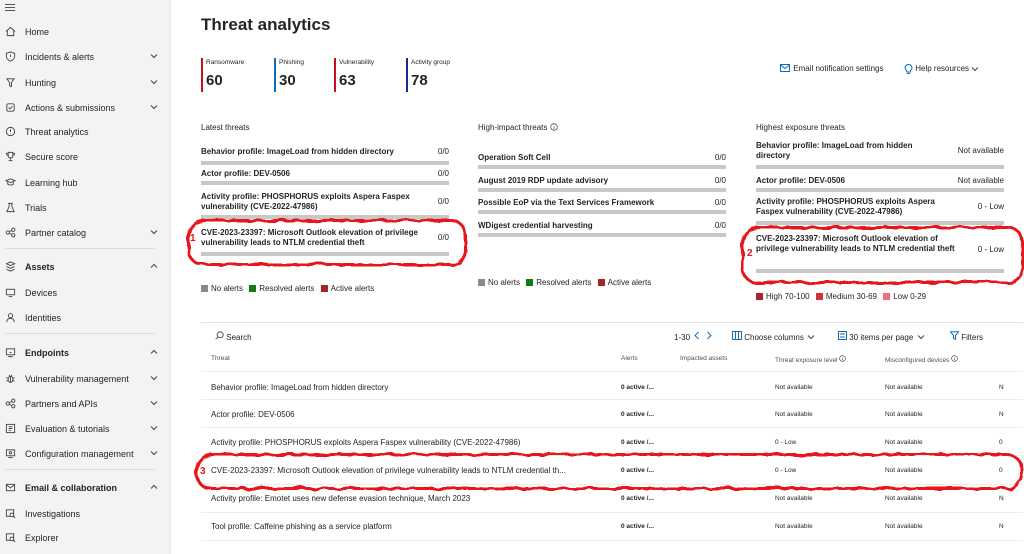 The image size is (1024, 554). What do you see at coordinates (222, 75) in the screenshot?
I see `stat-ransomware: Ransomware 60` at bounding box center [222, 75].